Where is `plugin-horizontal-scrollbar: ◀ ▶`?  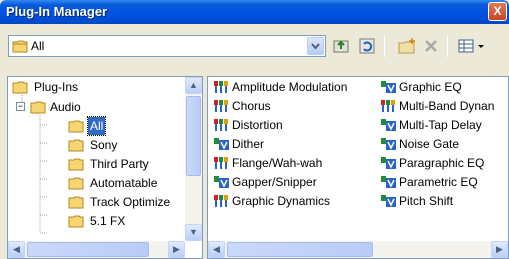
plugin-horizontal-scrollbar: ◀ ▶ is located at coordinates (358, 249).